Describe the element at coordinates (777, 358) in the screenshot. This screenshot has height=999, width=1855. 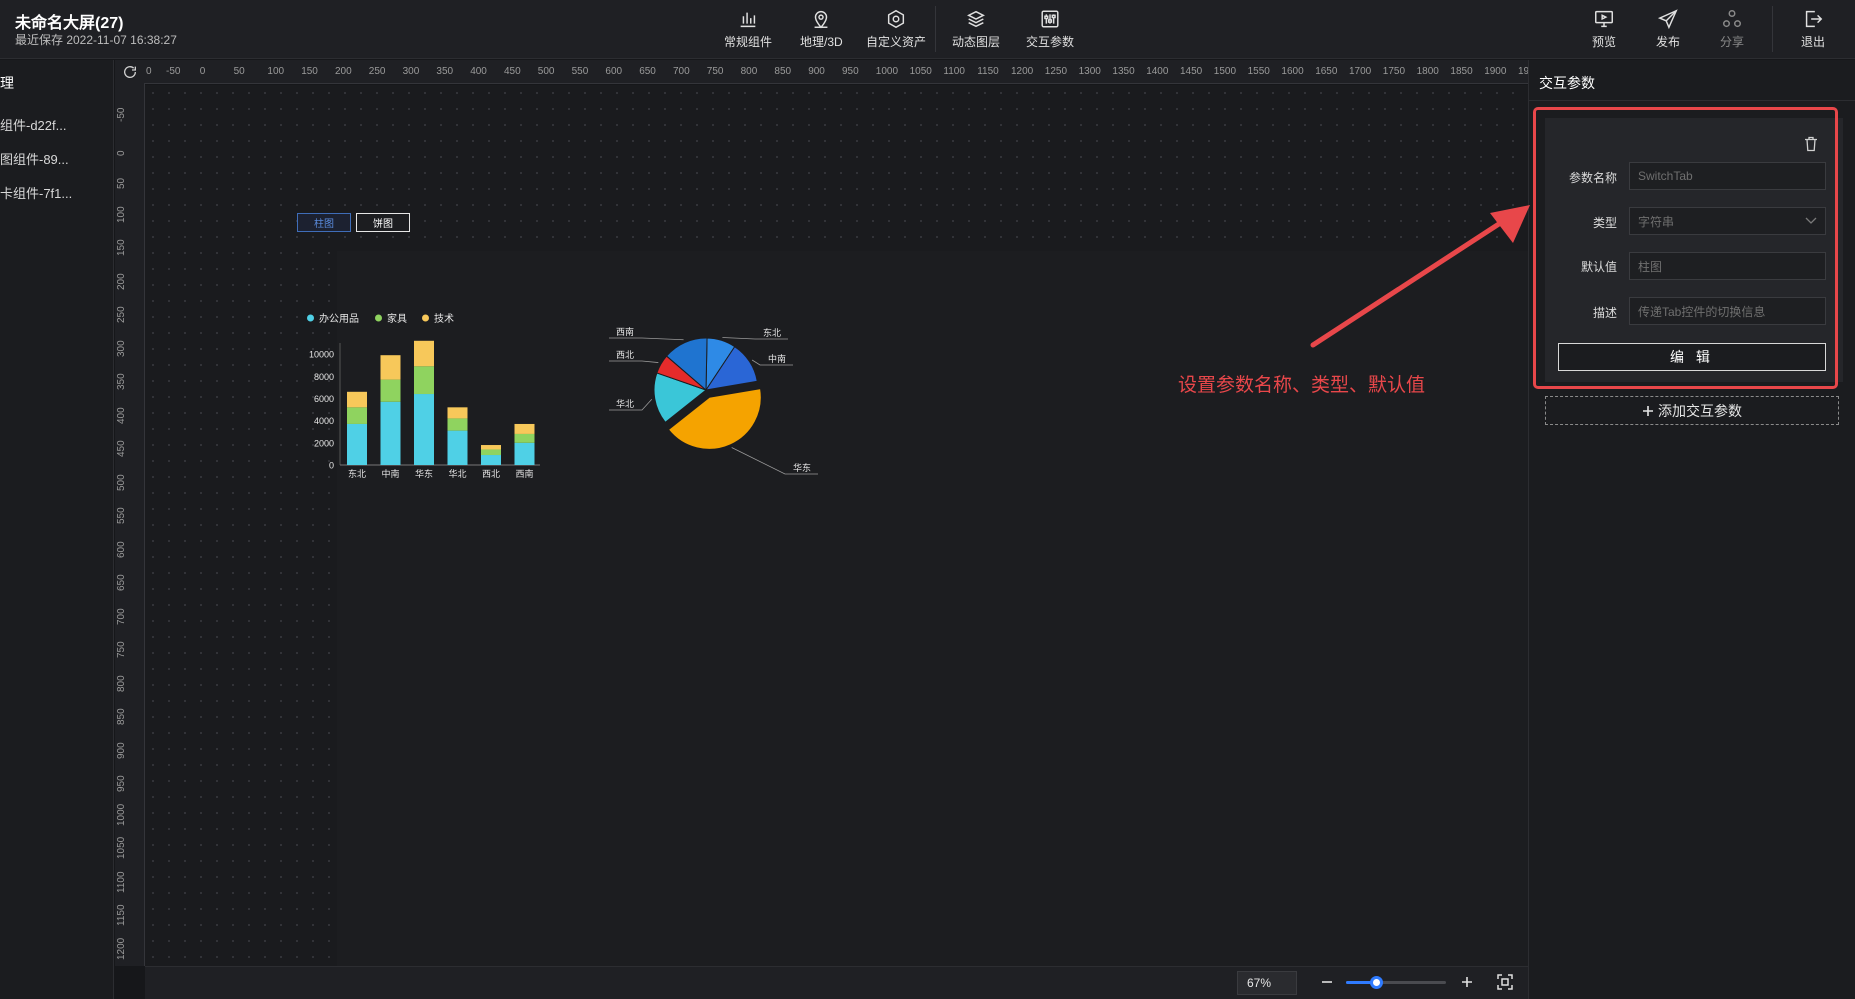
I see `pie-label: 中南` at that location.